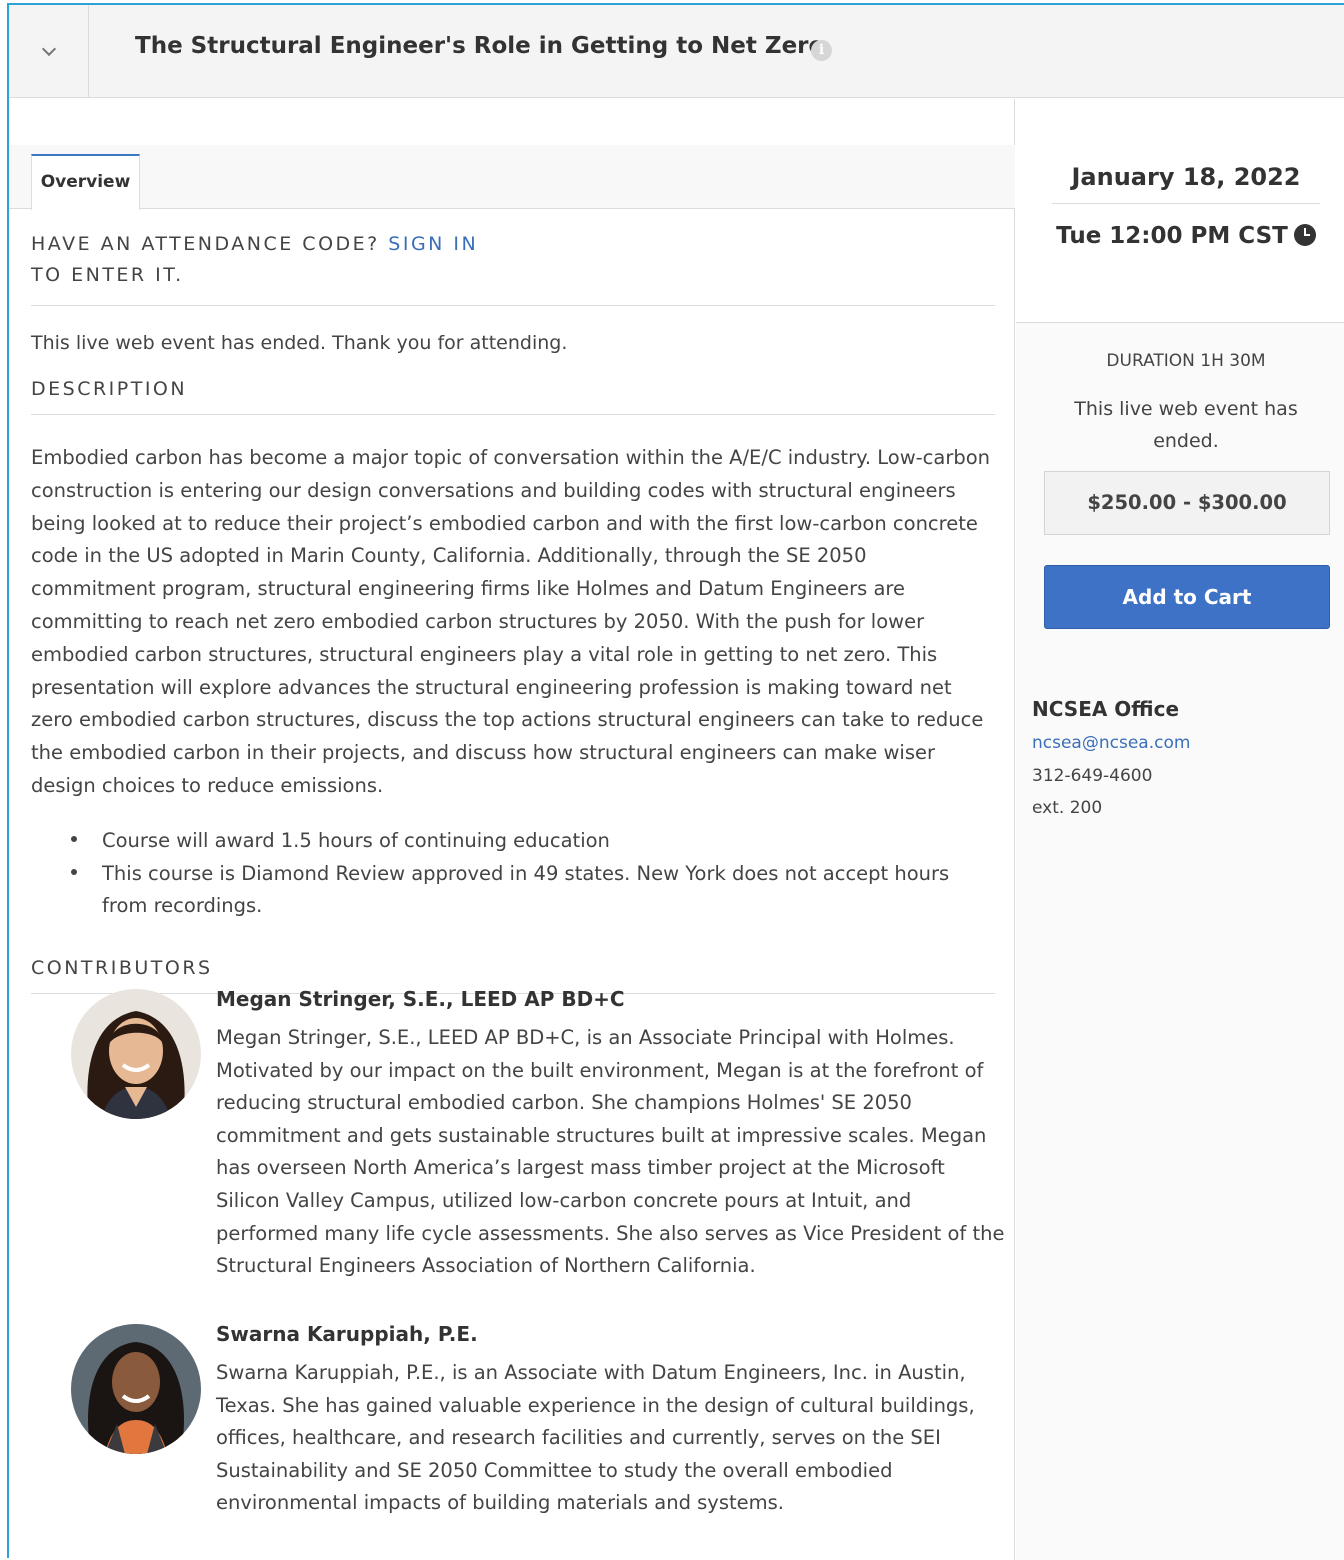  Describe the element at coordinates (420, 999) in the screenshot. I see `contributor-name: Megan Stringer, S.E., LEED AP BD+C` at that location.